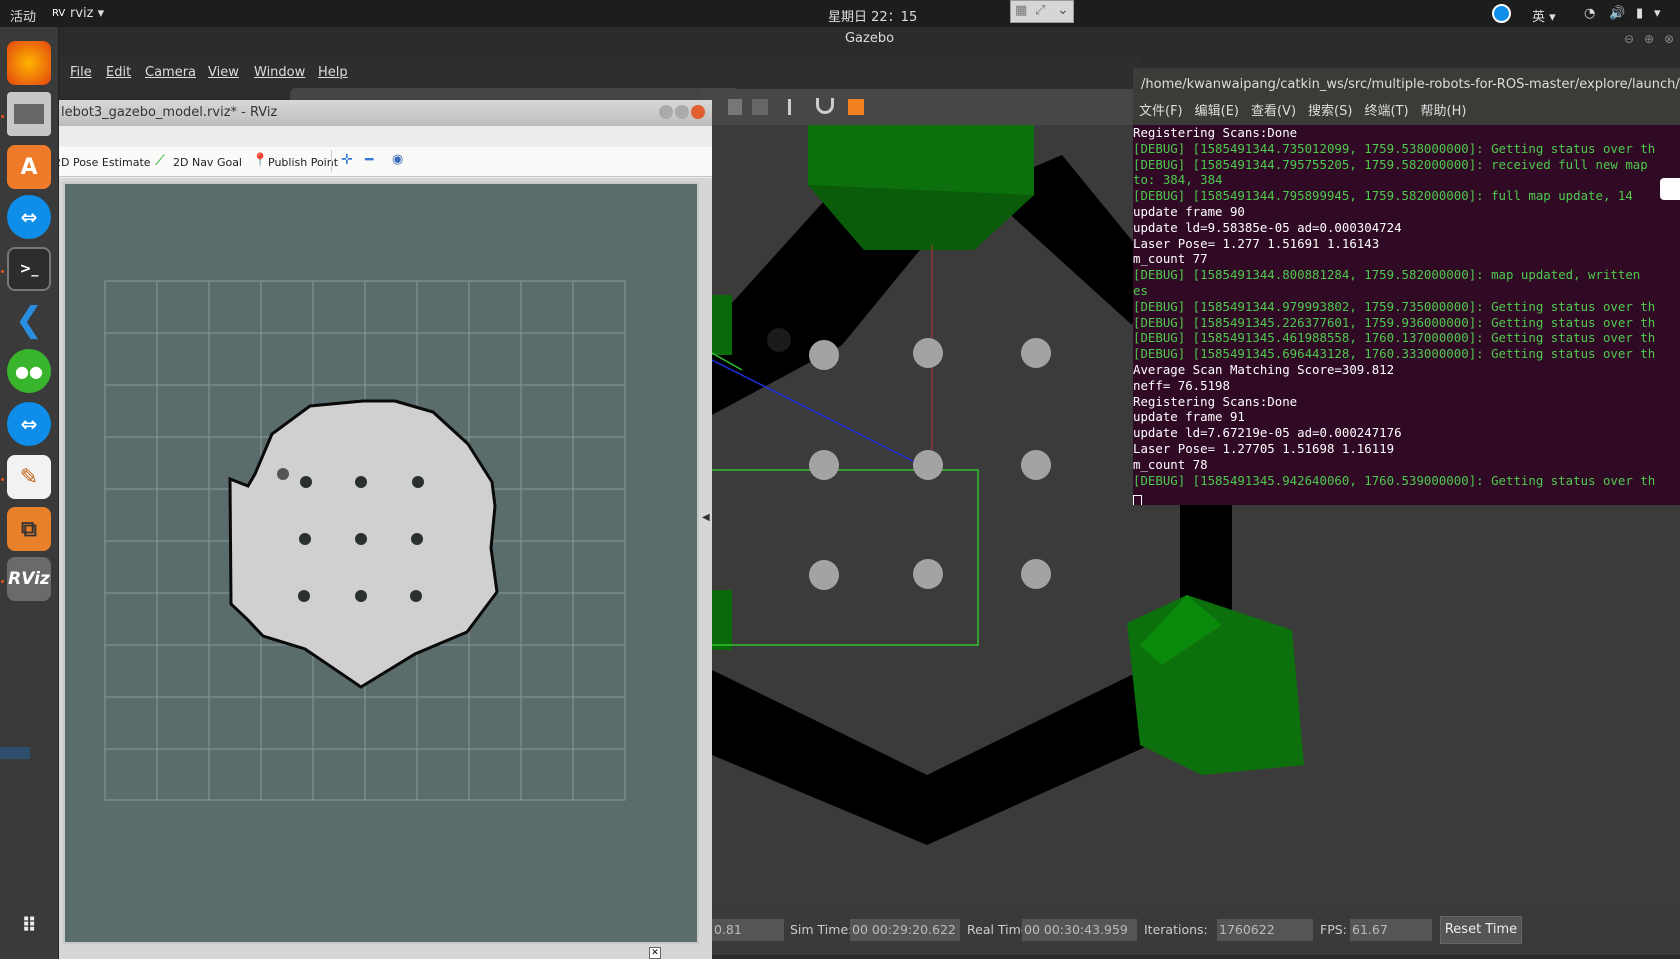 The image size is (1680, 959). I want to click on input-method: 英 ▾, so click(1544, 15).